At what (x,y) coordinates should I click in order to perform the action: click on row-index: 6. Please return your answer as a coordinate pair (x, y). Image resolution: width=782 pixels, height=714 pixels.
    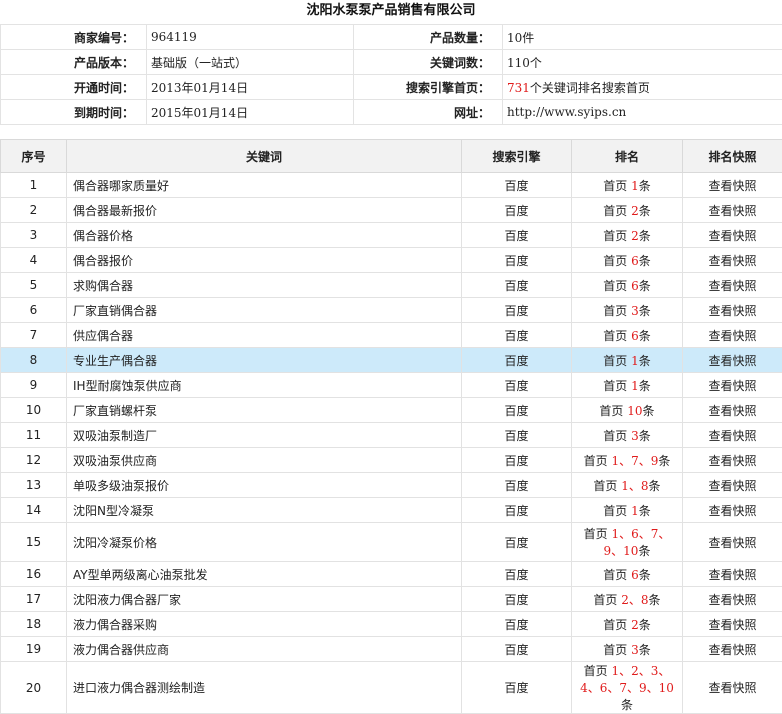
    Looking at the image, I should click on (34, 310).